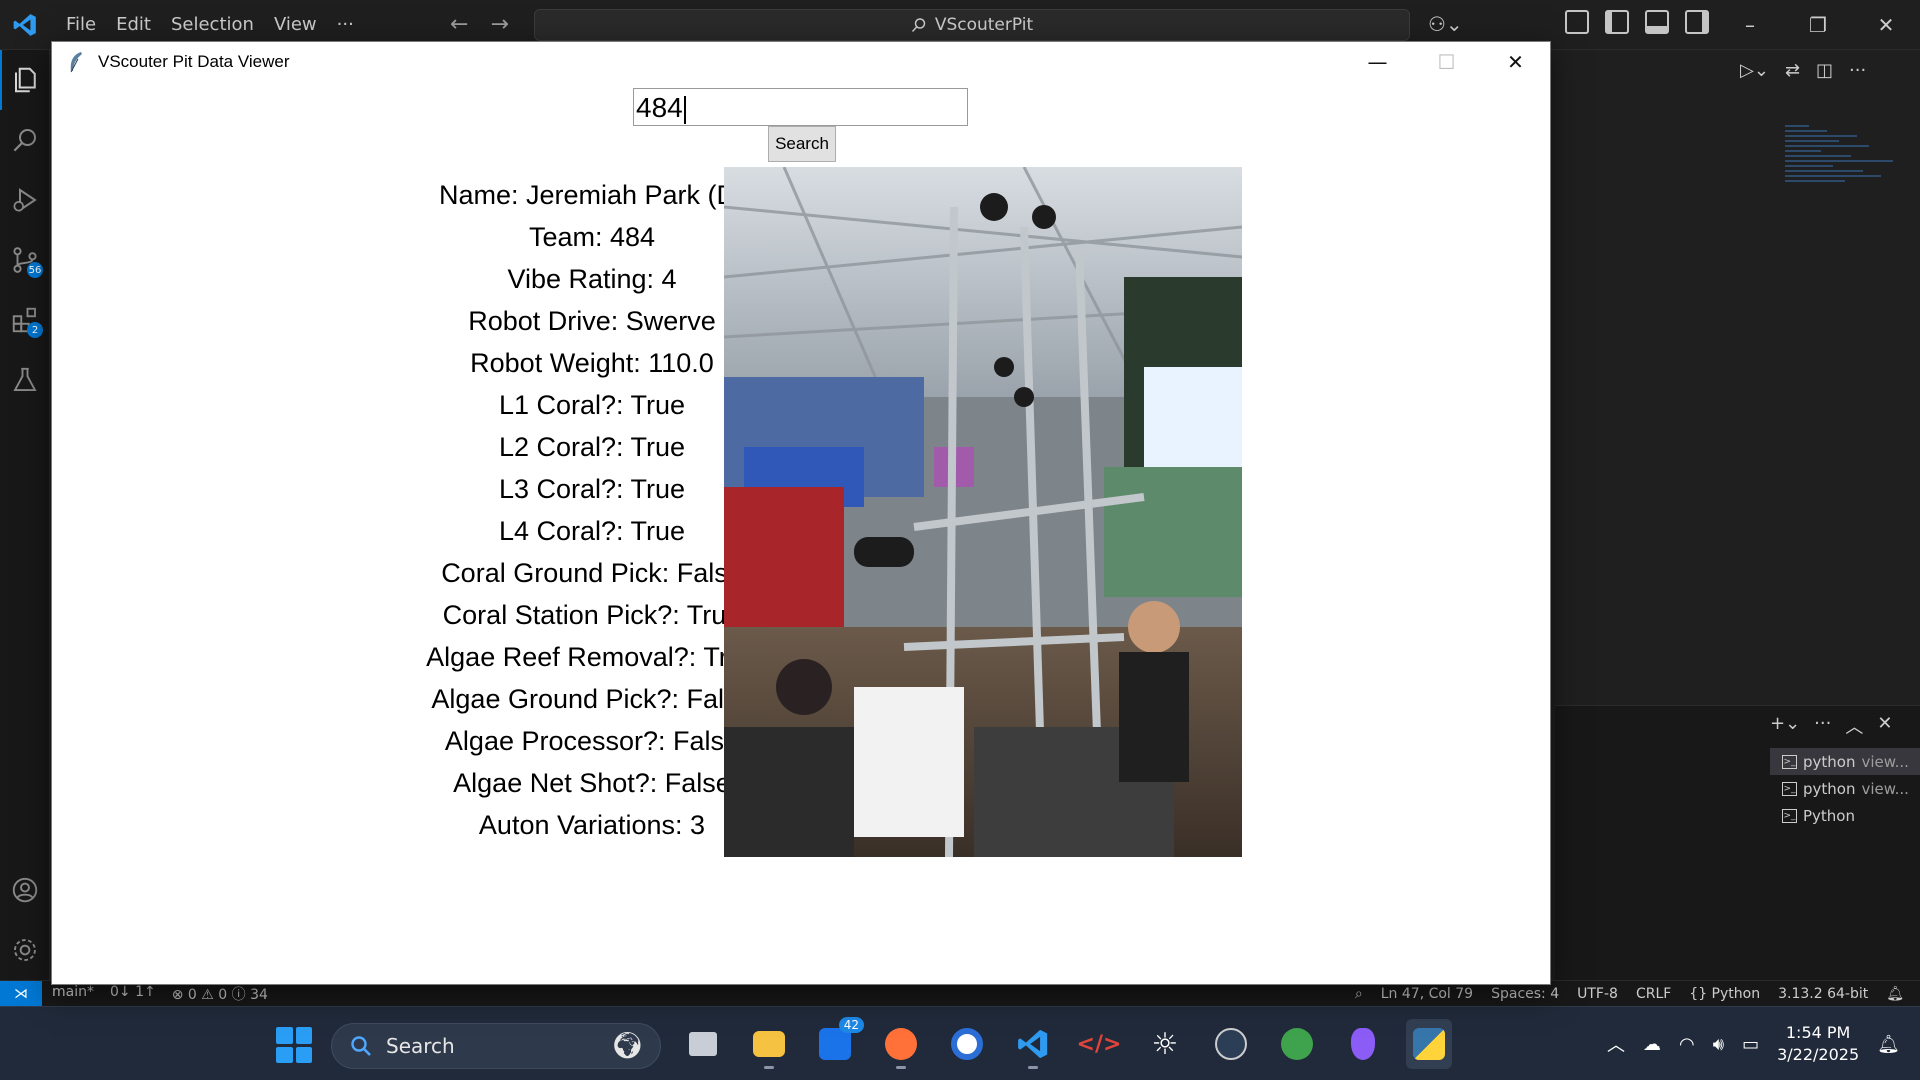 This screenshot has height=1080, width=1920. I want to click on dev-tool-icon: </>, so click(1099, 1044).